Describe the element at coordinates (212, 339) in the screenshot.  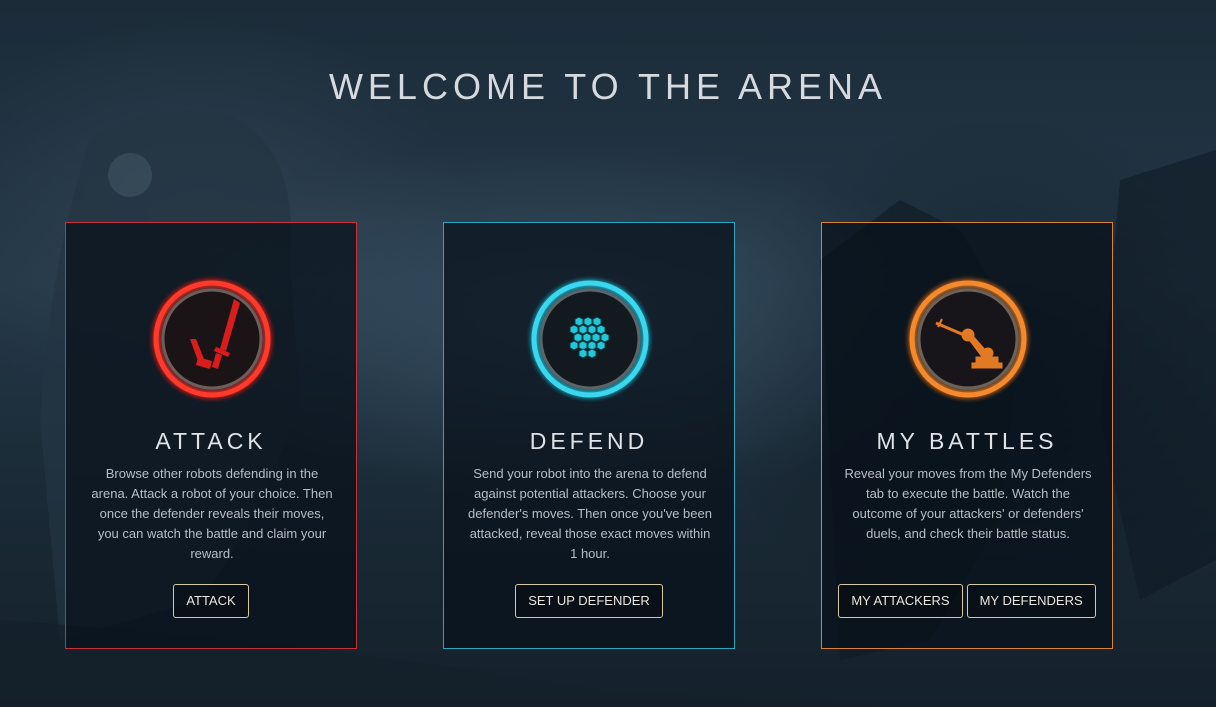
I see `sword-icon` at that location.